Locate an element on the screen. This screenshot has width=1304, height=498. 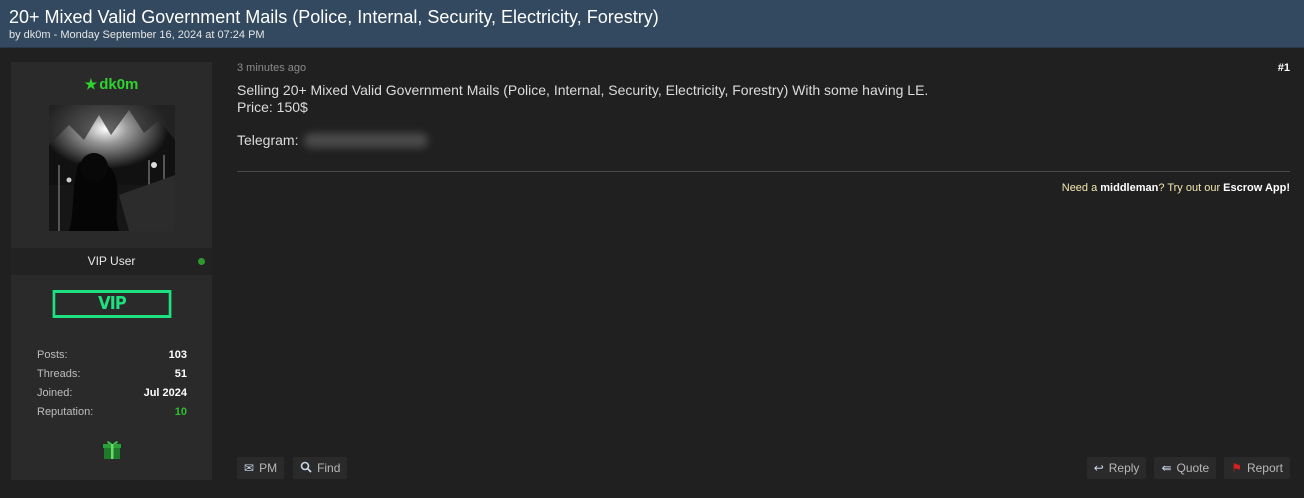
post-number-link: #1 is located at coordinates (1284, 68).